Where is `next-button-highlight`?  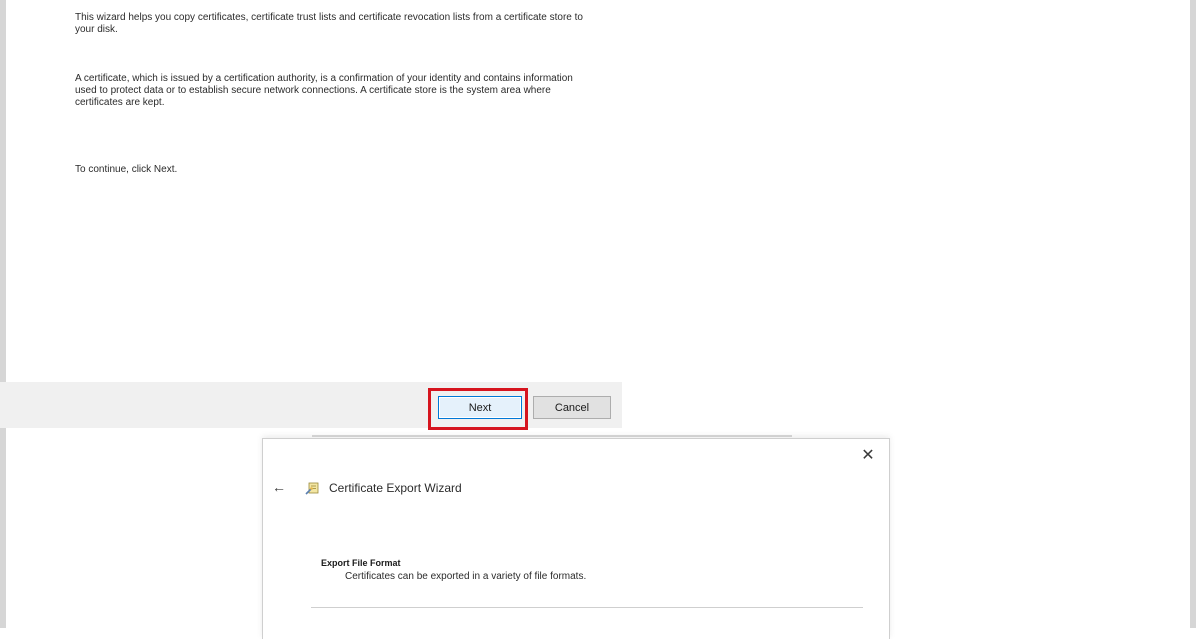
next-button-highlight is located at coordinates (478, 409).